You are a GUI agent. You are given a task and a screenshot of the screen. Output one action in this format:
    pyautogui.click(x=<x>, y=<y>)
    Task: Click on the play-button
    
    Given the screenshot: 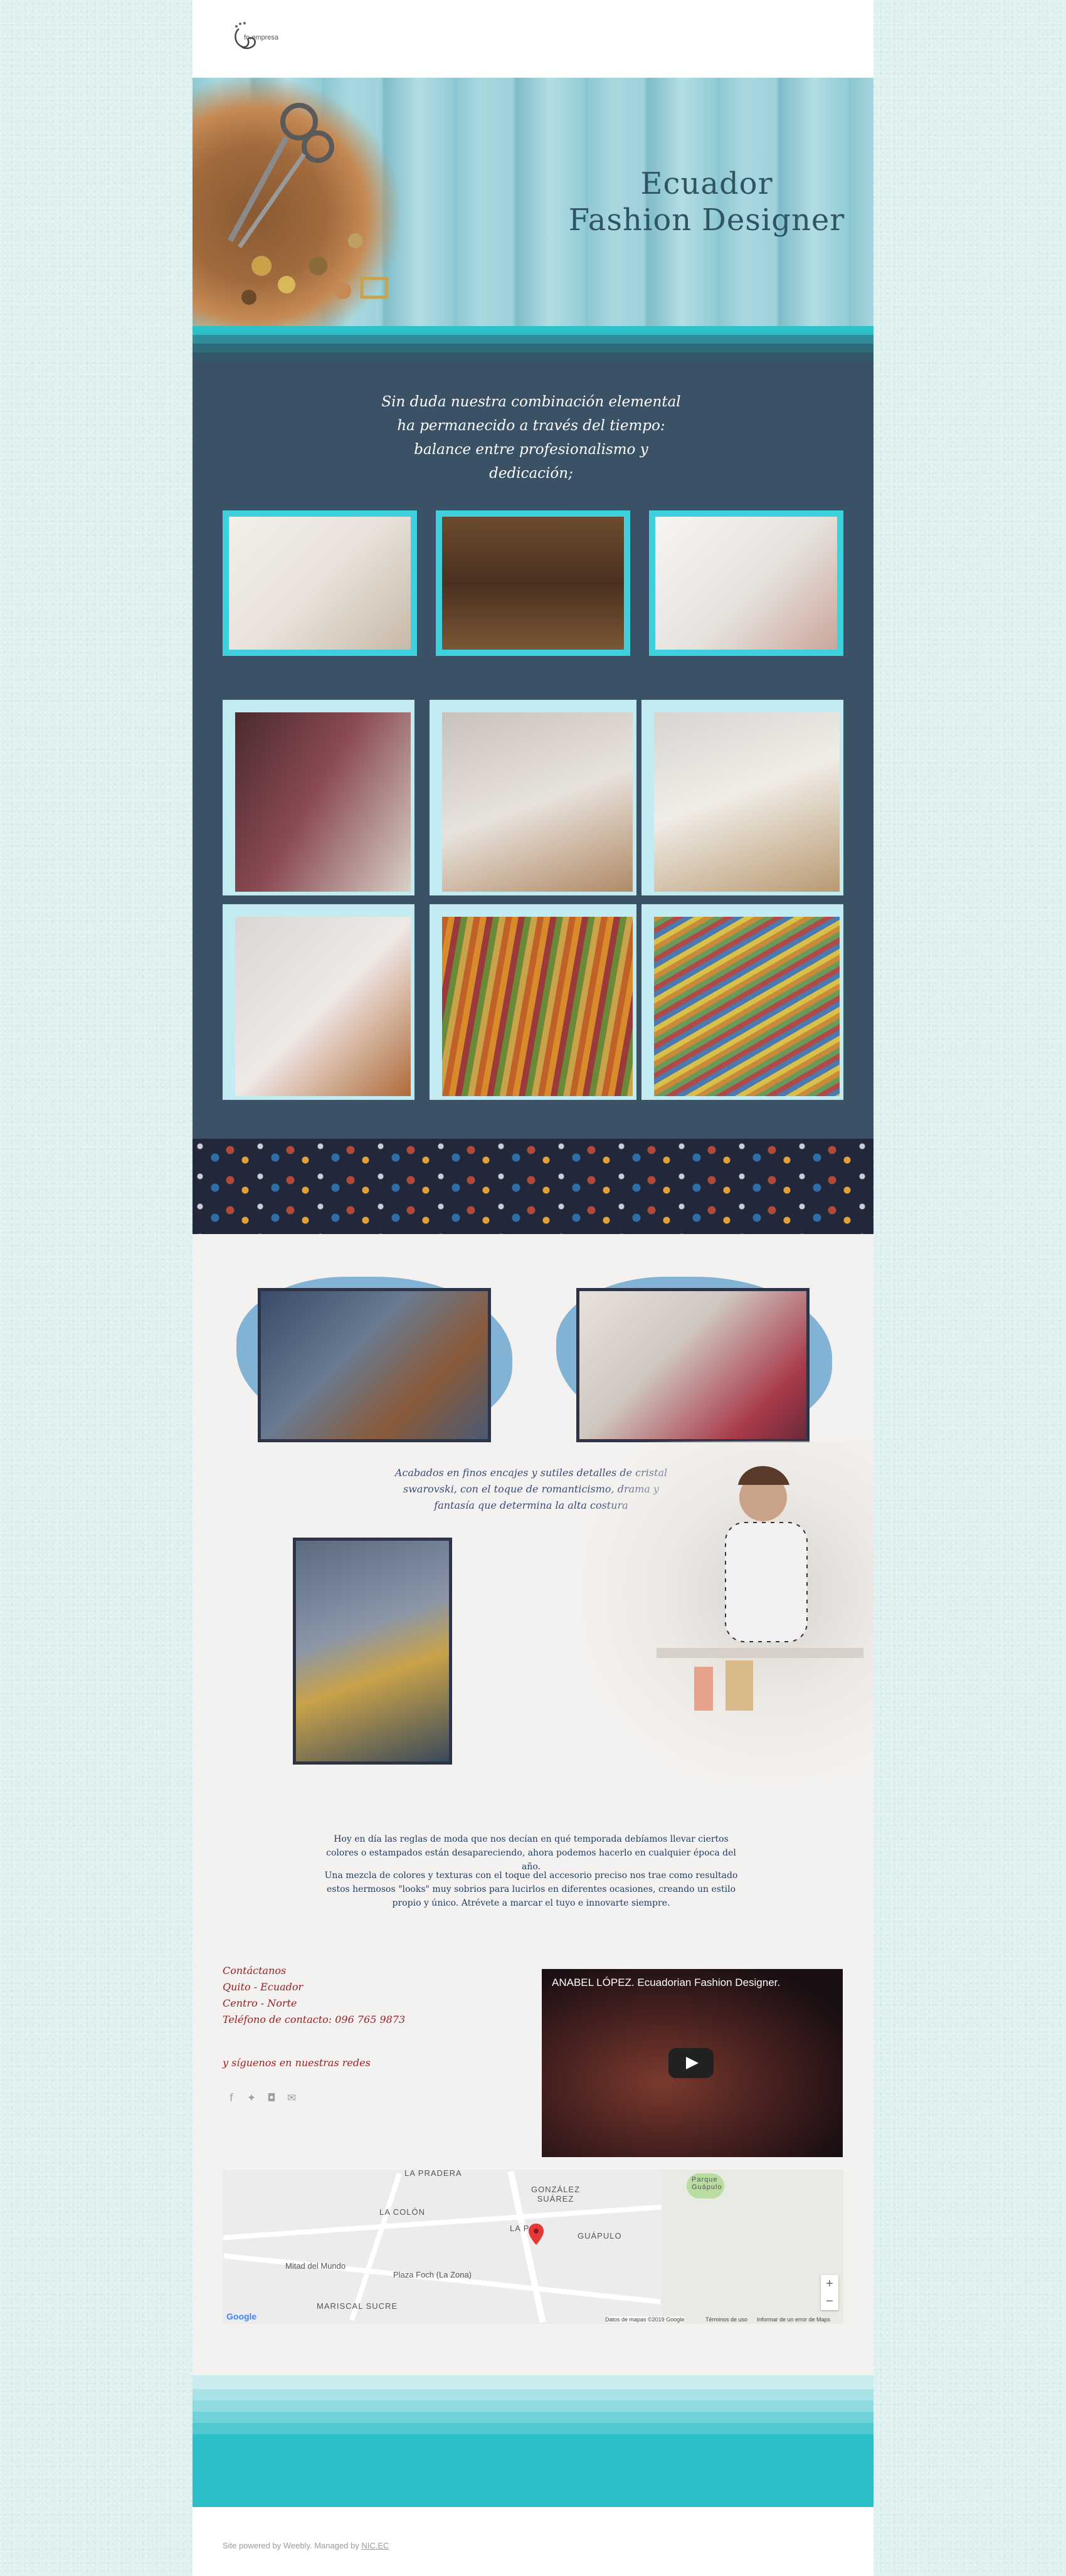 What is the action you would take?
    pyautogui.click(x=691, y=2063)
    